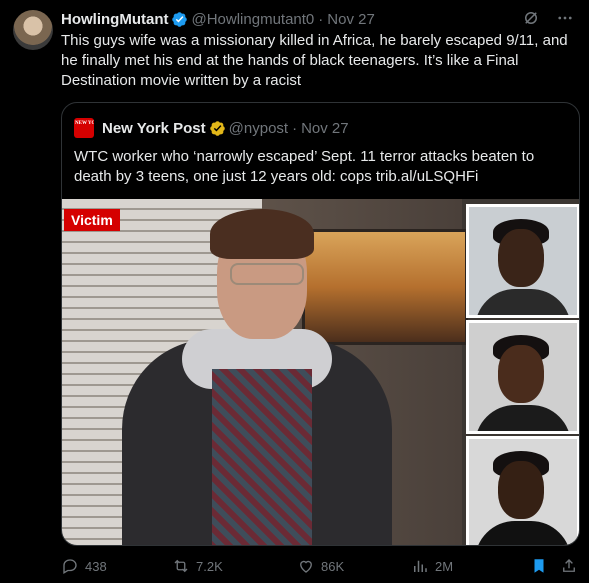 This screenshot has height=583, width=589. I want to click on repost-button: 7.2K, so click(197, 566).